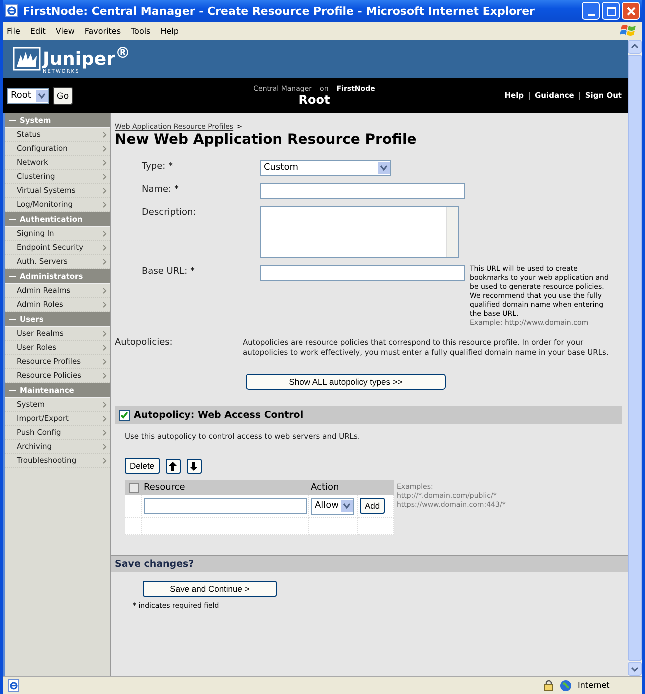  What do you see at coordinates (314, 99) in the screenshot?
I see `context-title: Root` at bounding box center [314, 99].